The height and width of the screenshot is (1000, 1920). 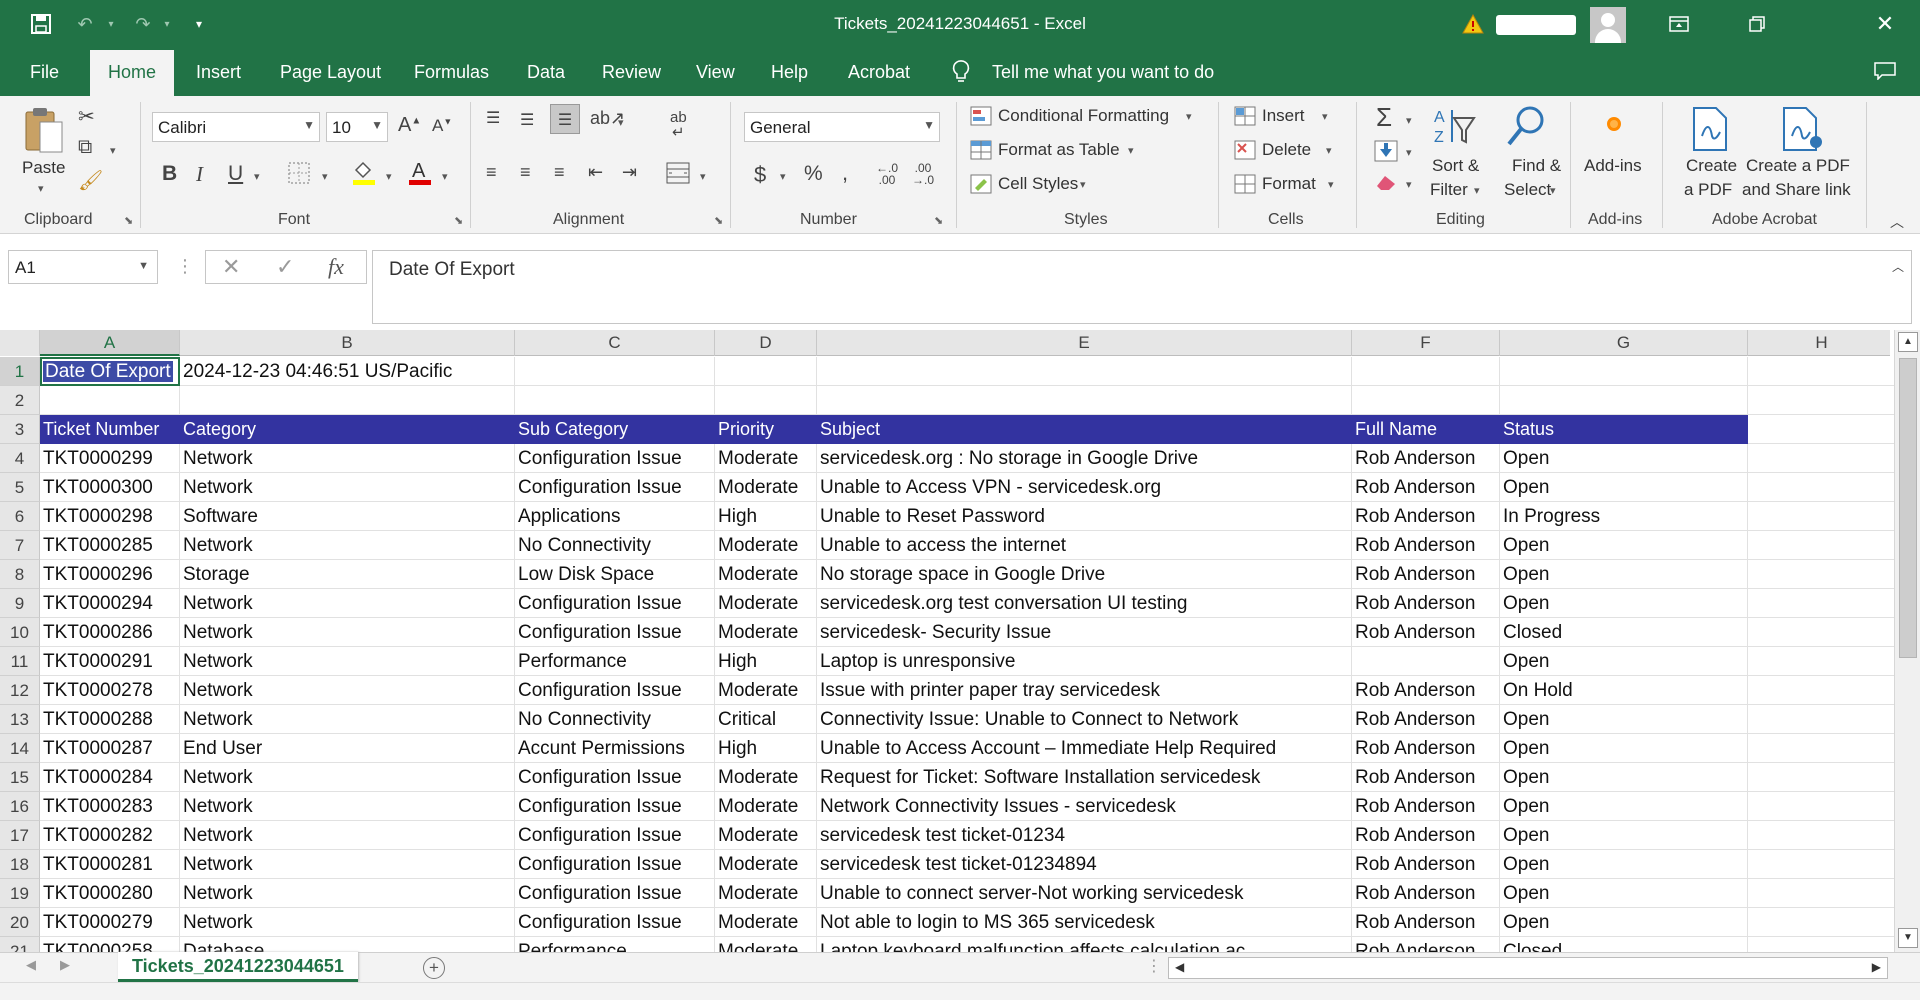 What do you see at coordinates (615, 545) in the screenshot?
I see `cell: No Connectivity` at bounding box center [615, 545].